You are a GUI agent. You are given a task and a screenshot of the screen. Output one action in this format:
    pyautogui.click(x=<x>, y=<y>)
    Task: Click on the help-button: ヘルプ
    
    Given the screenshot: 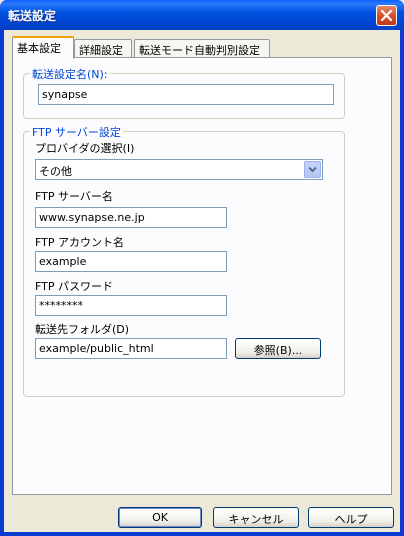 What is the action you would take?
    pyautogui.click(x=351, y=517)
    